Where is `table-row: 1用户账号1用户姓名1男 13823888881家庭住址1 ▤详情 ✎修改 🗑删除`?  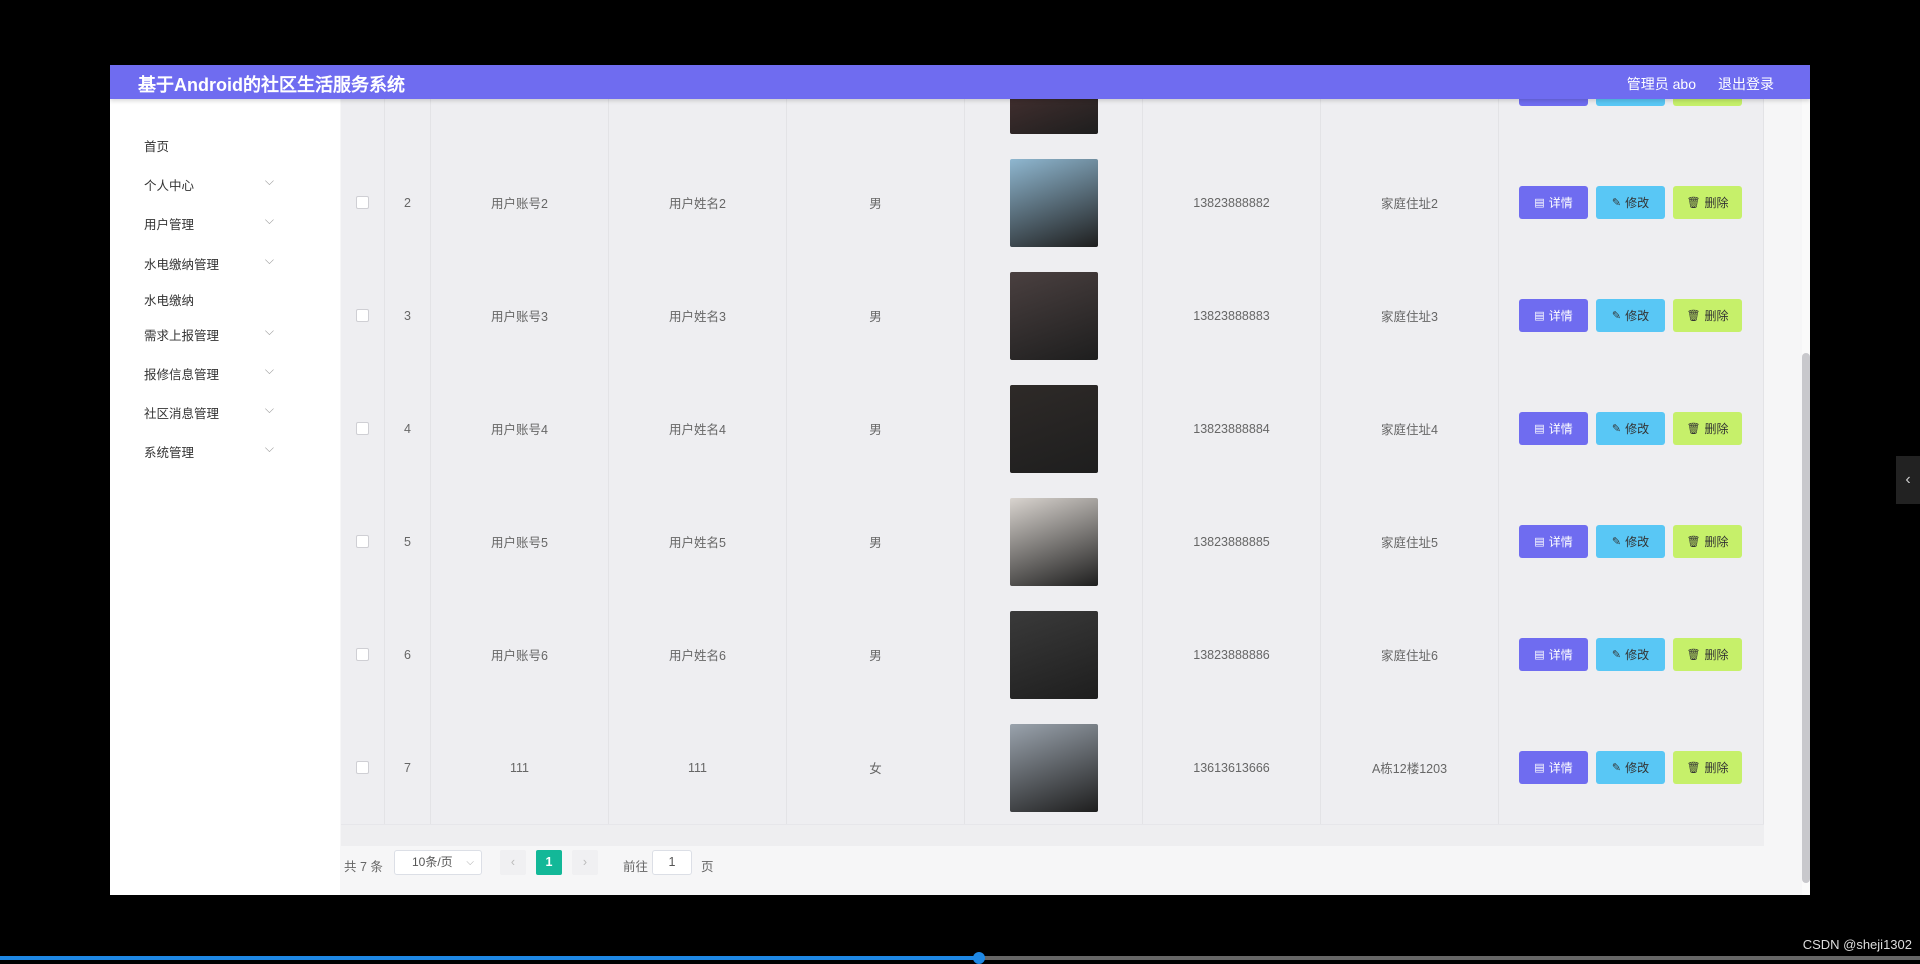 table-row: 1用户账号1用户姓名1男 13823888881家庭住址1 ▤详情 ✎修改 🗑删除 is located at coordinates (1052, 123).